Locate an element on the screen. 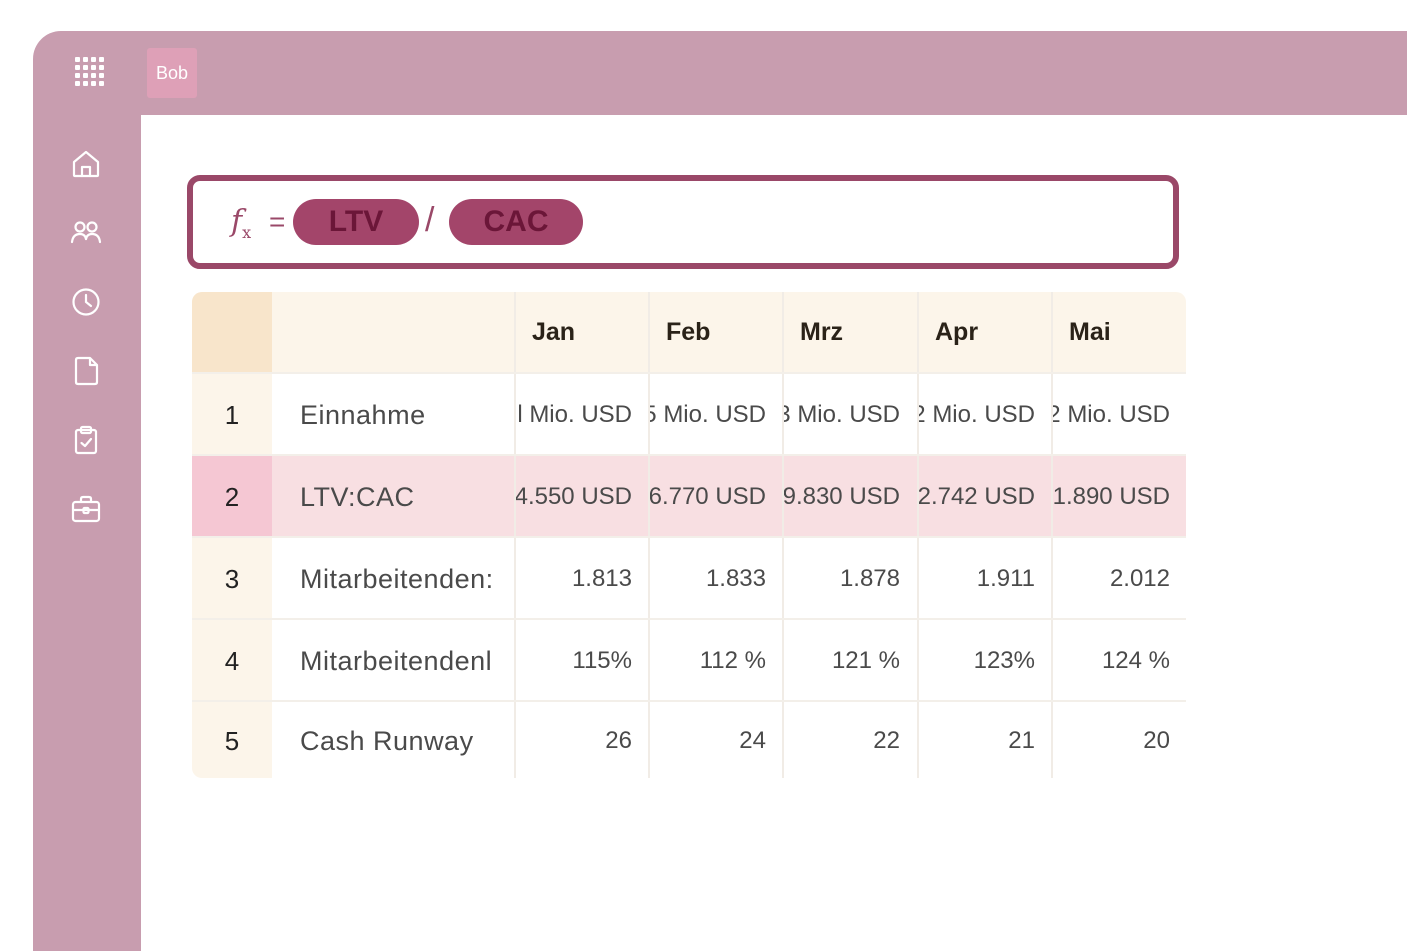  table-cell: 26 is located at coordinates (581, 740).